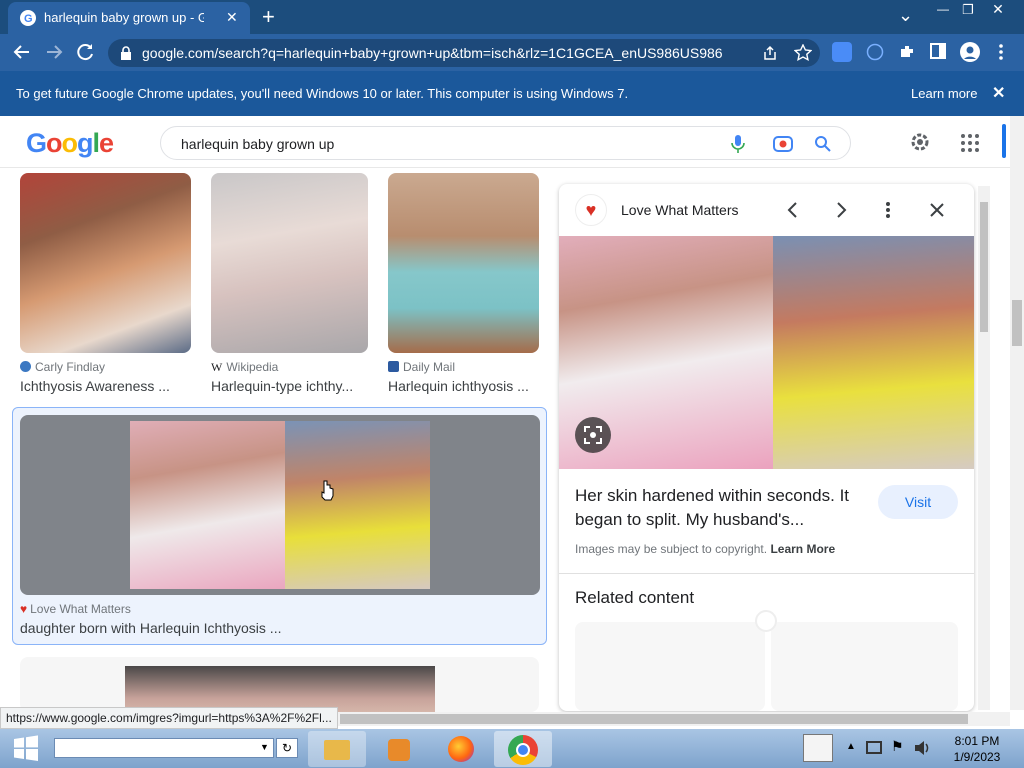 The image size is (1024, 768). What do you see at coordinates (977, 749) in the screenshot?
I see `taskbar-clock: 8:01 PM 1/9/2023` at bounding box center [977, 749].